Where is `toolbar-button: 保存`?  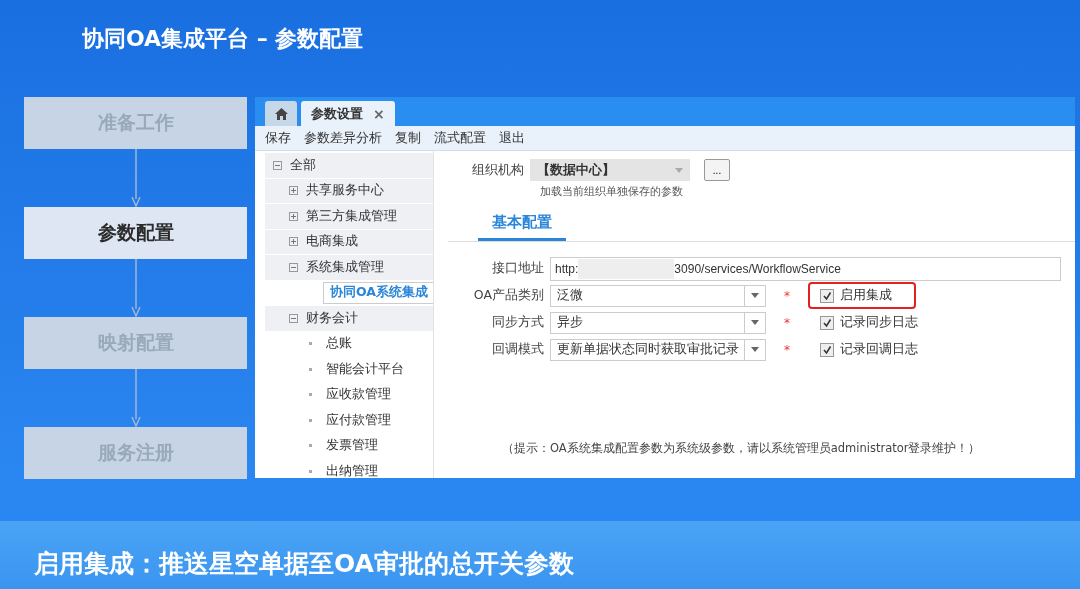 toolbar-button: 保存 is located at coordinates (278, 138).